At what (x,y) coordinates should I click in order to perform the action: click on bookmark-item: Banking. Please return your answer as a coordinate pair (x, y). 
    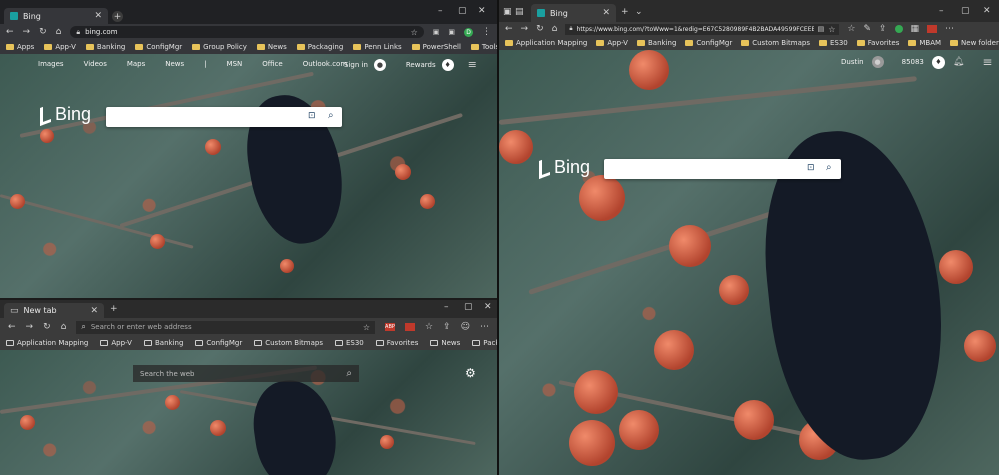
    Looking at the image, I should click on (163, 343).